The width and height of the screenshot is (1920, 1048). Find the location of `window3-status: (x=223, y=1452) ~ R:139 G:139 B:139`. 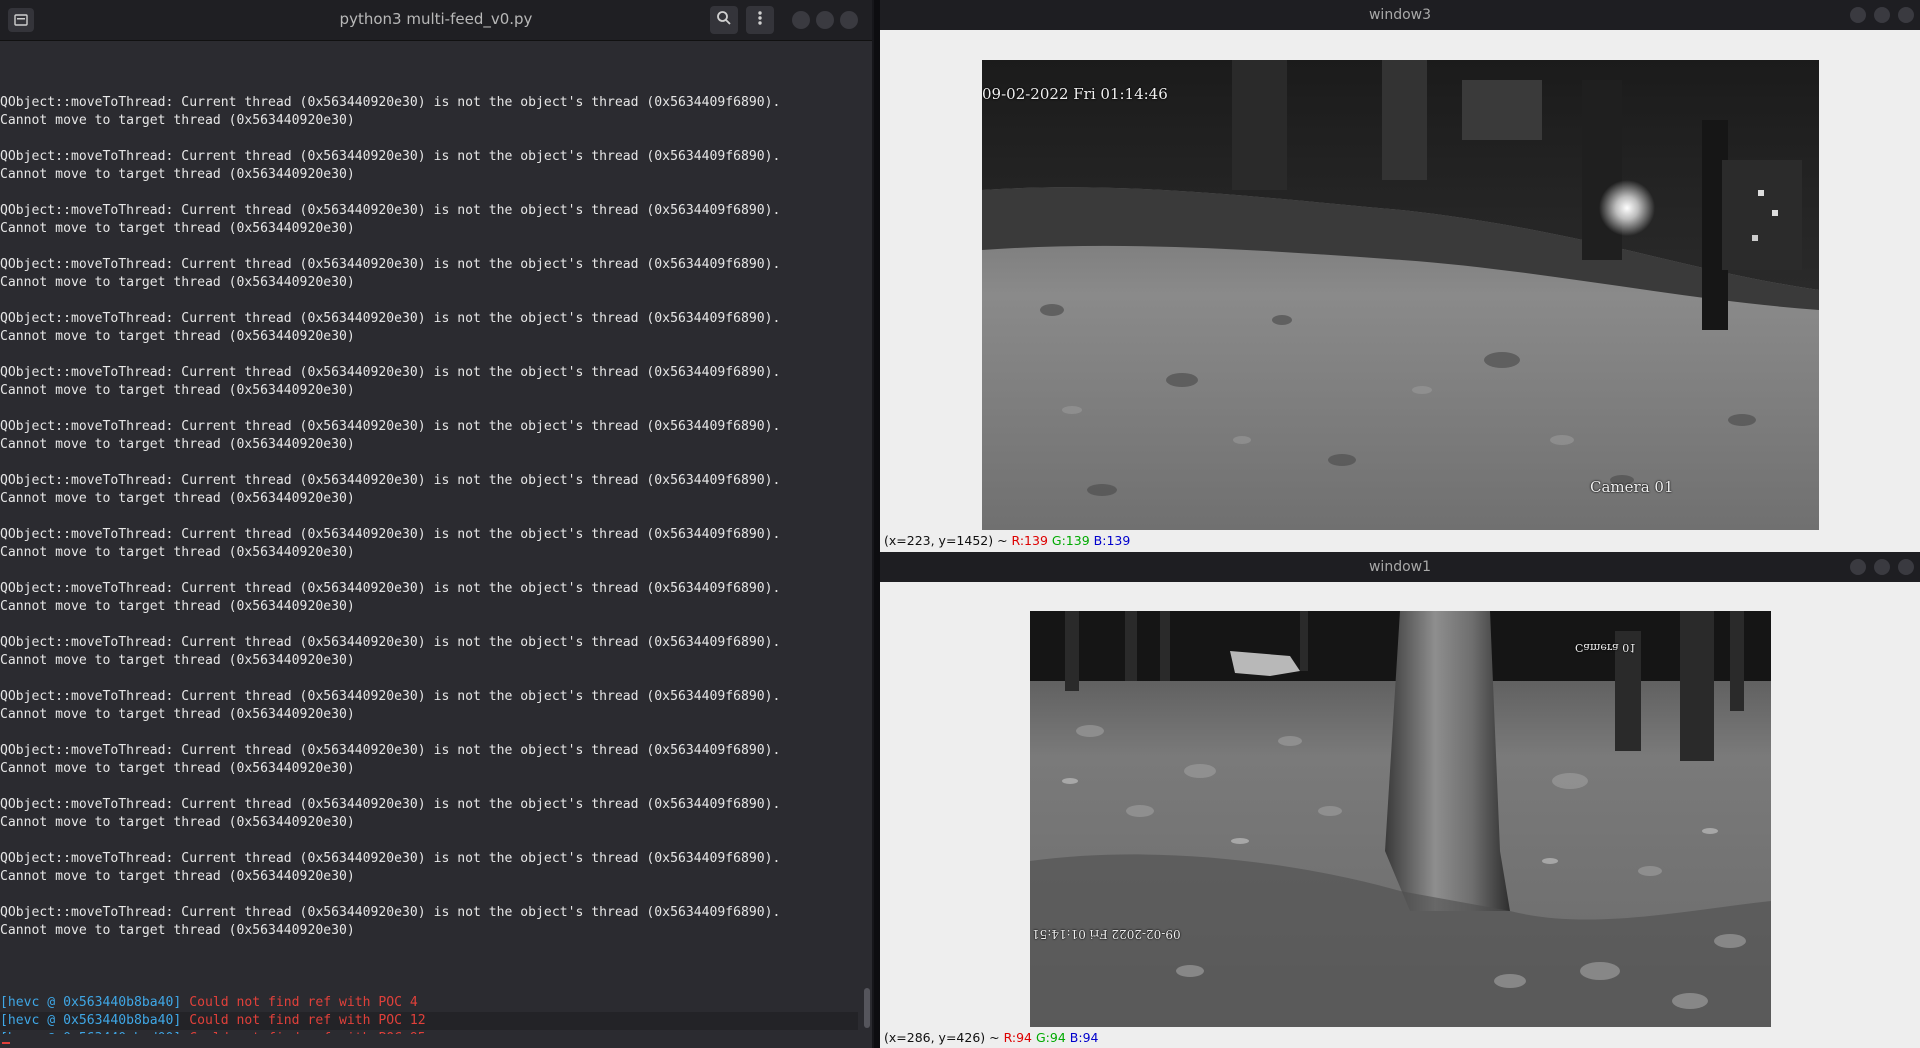

window3-status: (x=223, y=1452) ~ R:139 G:139 B:139 is located at coordinates (1007, 540).